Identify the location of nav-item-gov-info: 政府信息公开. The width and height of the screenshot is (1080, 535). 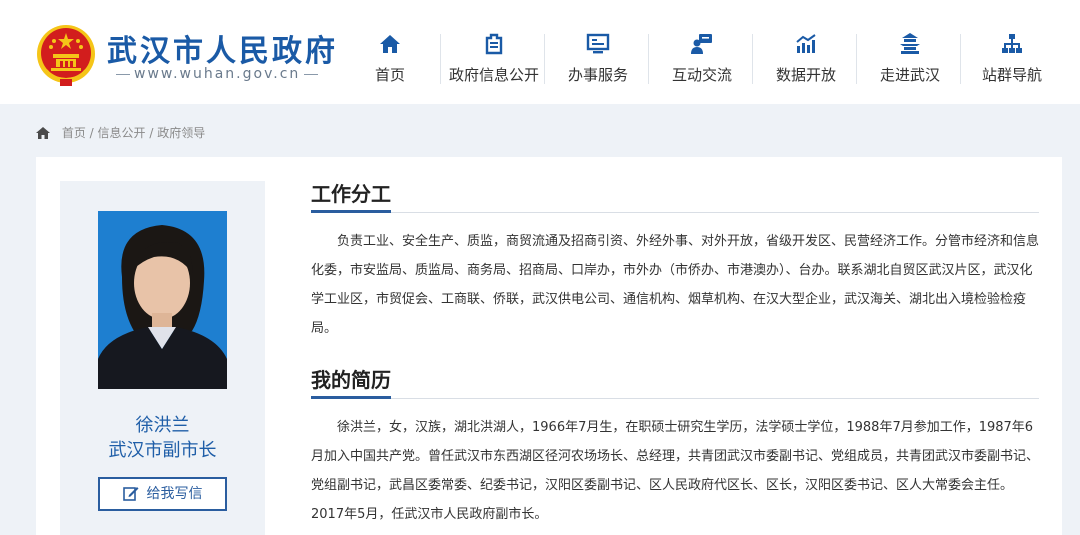
(494, 60).